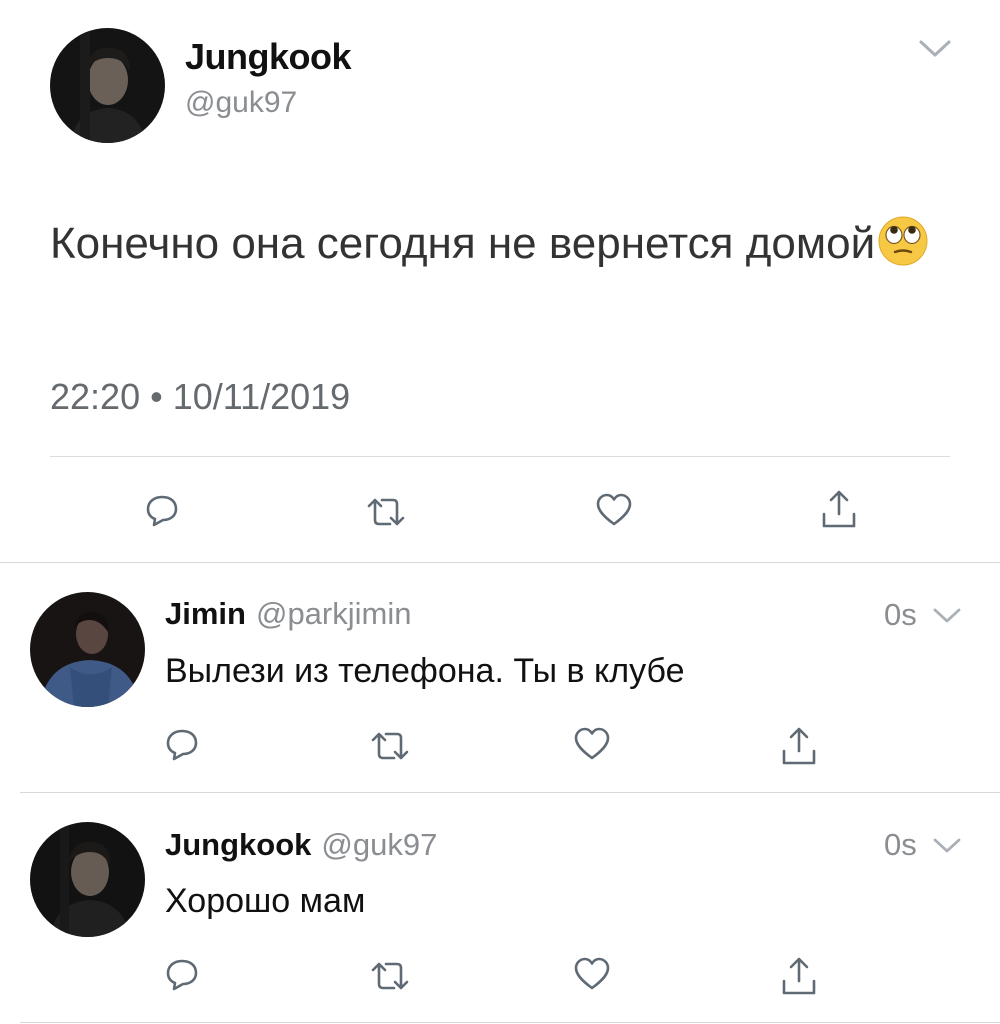 This screenshot has height=1024, width=1000. What do you see at coordinates (500, 456) in the screenshot?
I see `divider` at bounding box center [500, 456].